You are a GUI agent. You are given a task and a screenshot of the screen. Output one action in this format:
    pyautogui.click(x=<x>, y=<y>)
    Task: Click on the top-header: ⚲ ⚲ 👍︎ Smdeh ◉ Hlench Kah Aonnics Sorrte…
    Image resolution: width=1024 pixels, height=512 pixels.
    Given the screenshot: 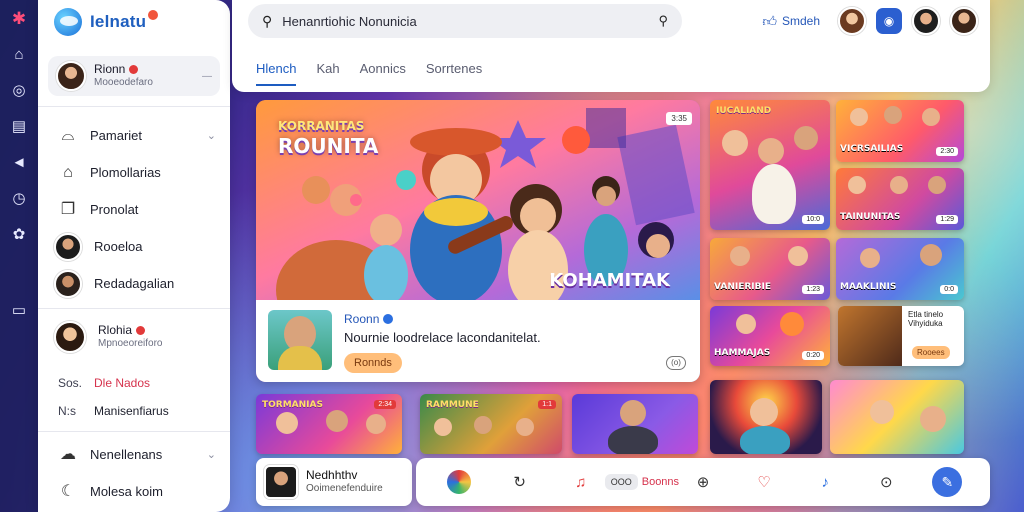 What is the action you would take?
    pyautogui.click(x=611, y=46)
    